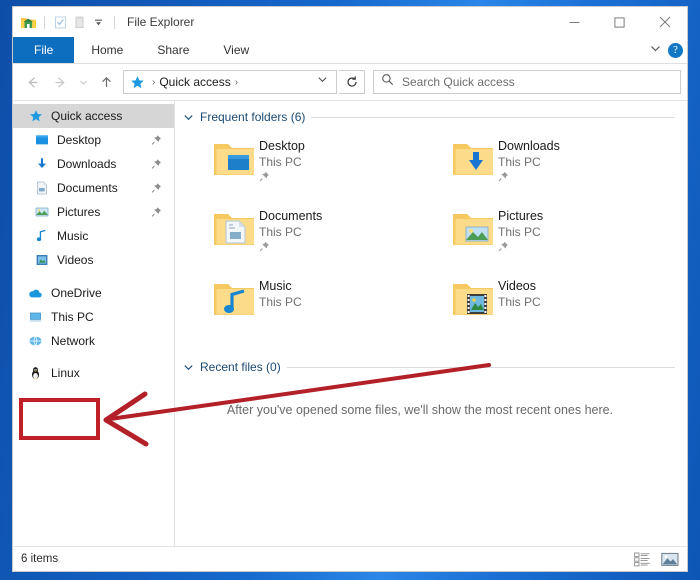 This screenshot has height=580, width=700. What do you see at coordinates (35, 293) in the screenshot?
I see `onedrive-cloud-icon` at bounding box center [35, 293].